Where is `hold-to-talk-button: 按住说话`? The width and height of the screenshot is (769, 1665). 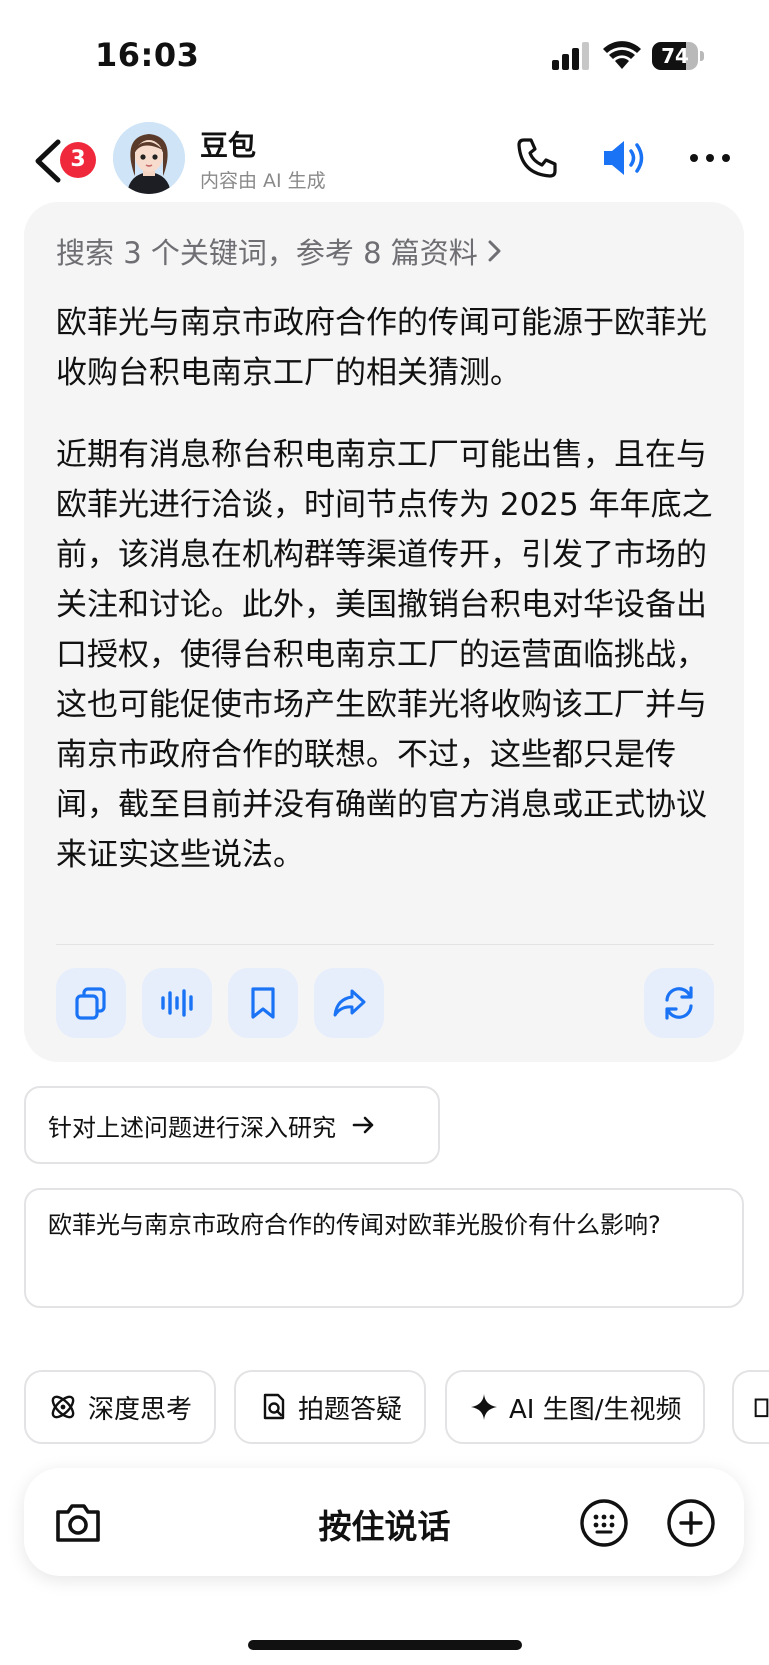
hold-to-talk-button: 按住说话 is located at coordinates (385, 1526).